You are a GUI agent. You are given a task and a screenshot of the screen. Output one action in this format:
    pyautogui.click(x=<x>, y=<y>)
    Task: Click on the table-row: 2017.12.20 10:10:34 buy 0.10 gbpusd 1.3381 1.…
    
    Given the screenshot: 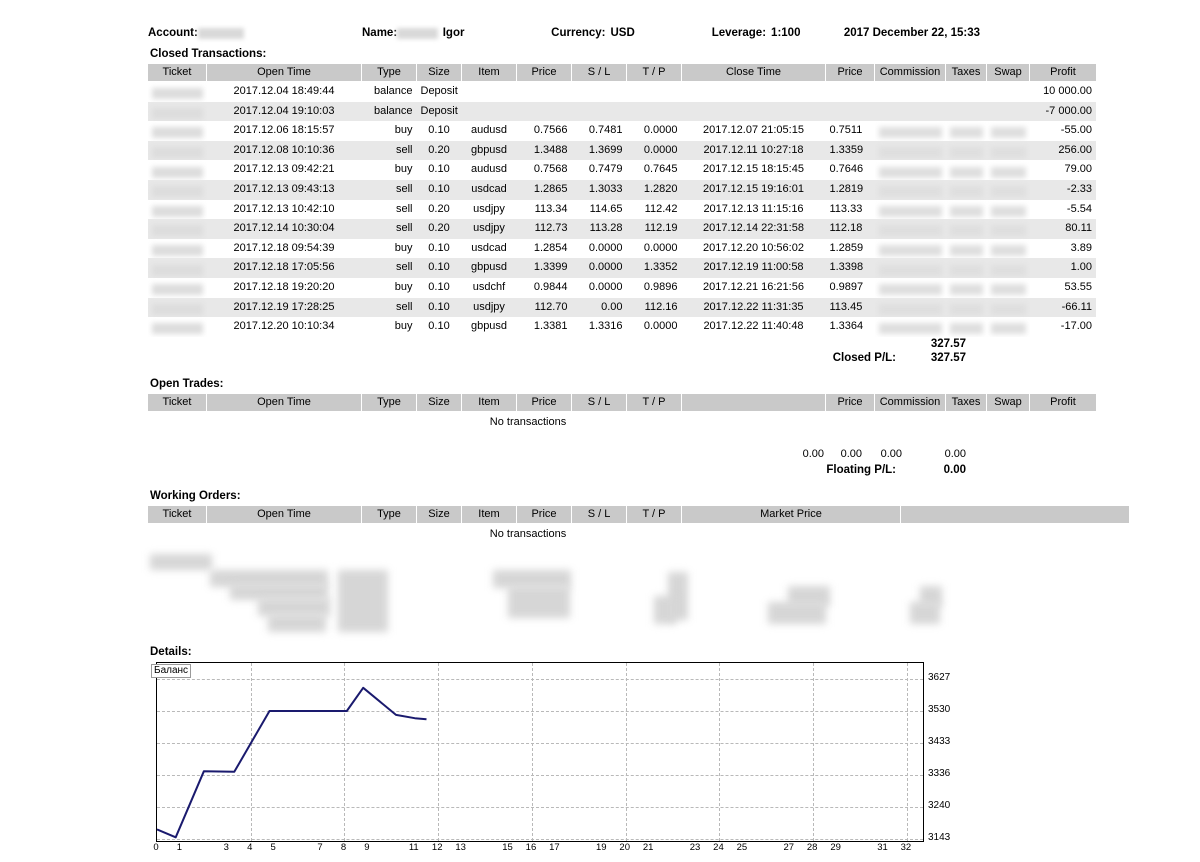 What is the action you would take?
    pyautogui.click(x=622, y=327)
    